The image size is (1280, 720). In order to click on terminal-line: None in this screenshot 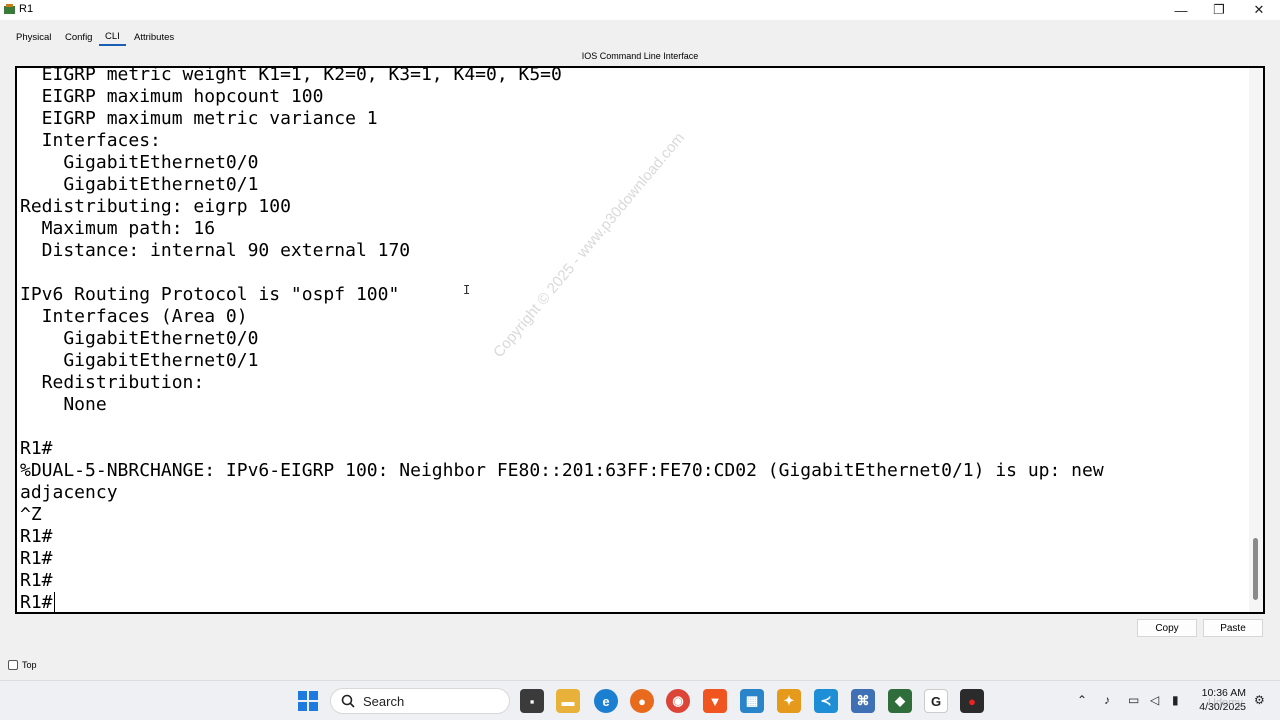, I will do `click(63, 404)`.